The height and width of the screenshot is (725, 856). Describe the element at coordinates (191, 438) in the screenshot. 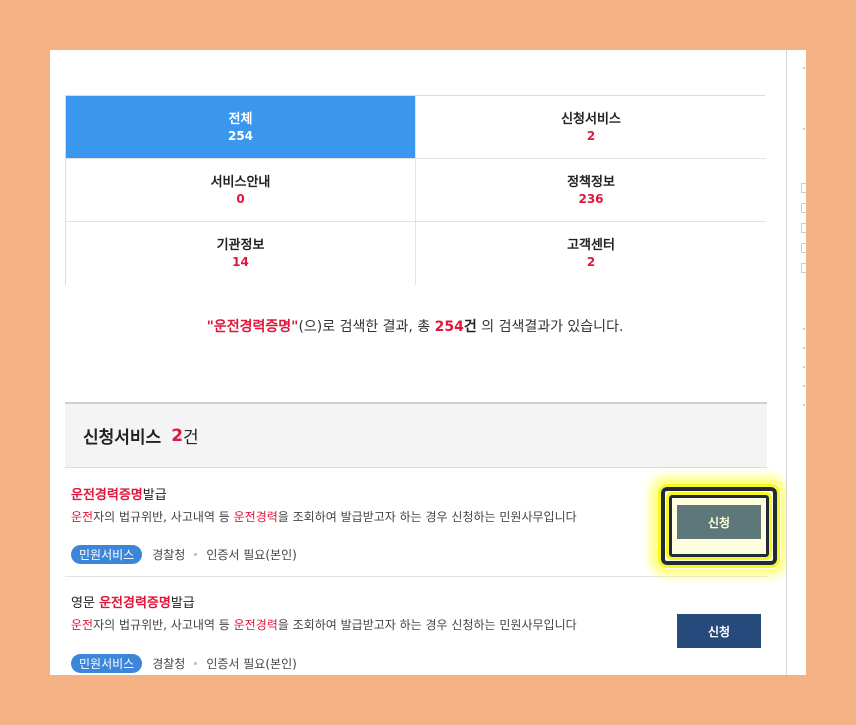

I see `section-unit: 건` at that location.